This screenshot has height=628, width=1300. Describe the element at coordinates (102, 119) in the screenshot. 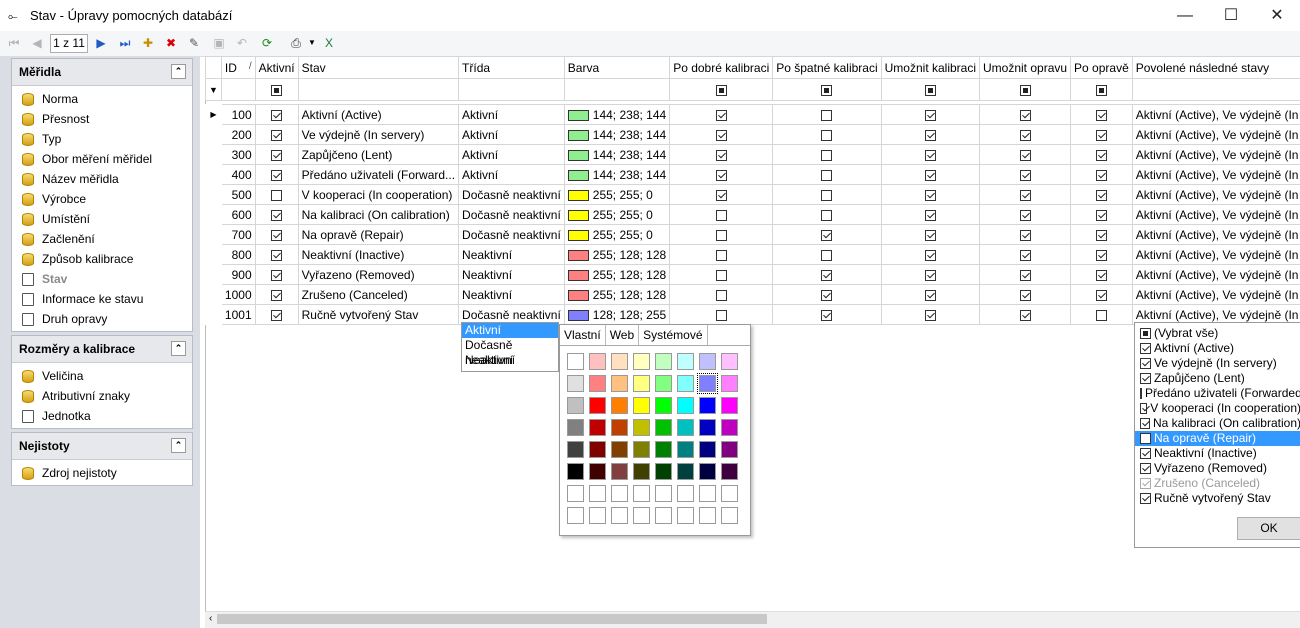

I see `sidebar-item: Přesnost` at that location.